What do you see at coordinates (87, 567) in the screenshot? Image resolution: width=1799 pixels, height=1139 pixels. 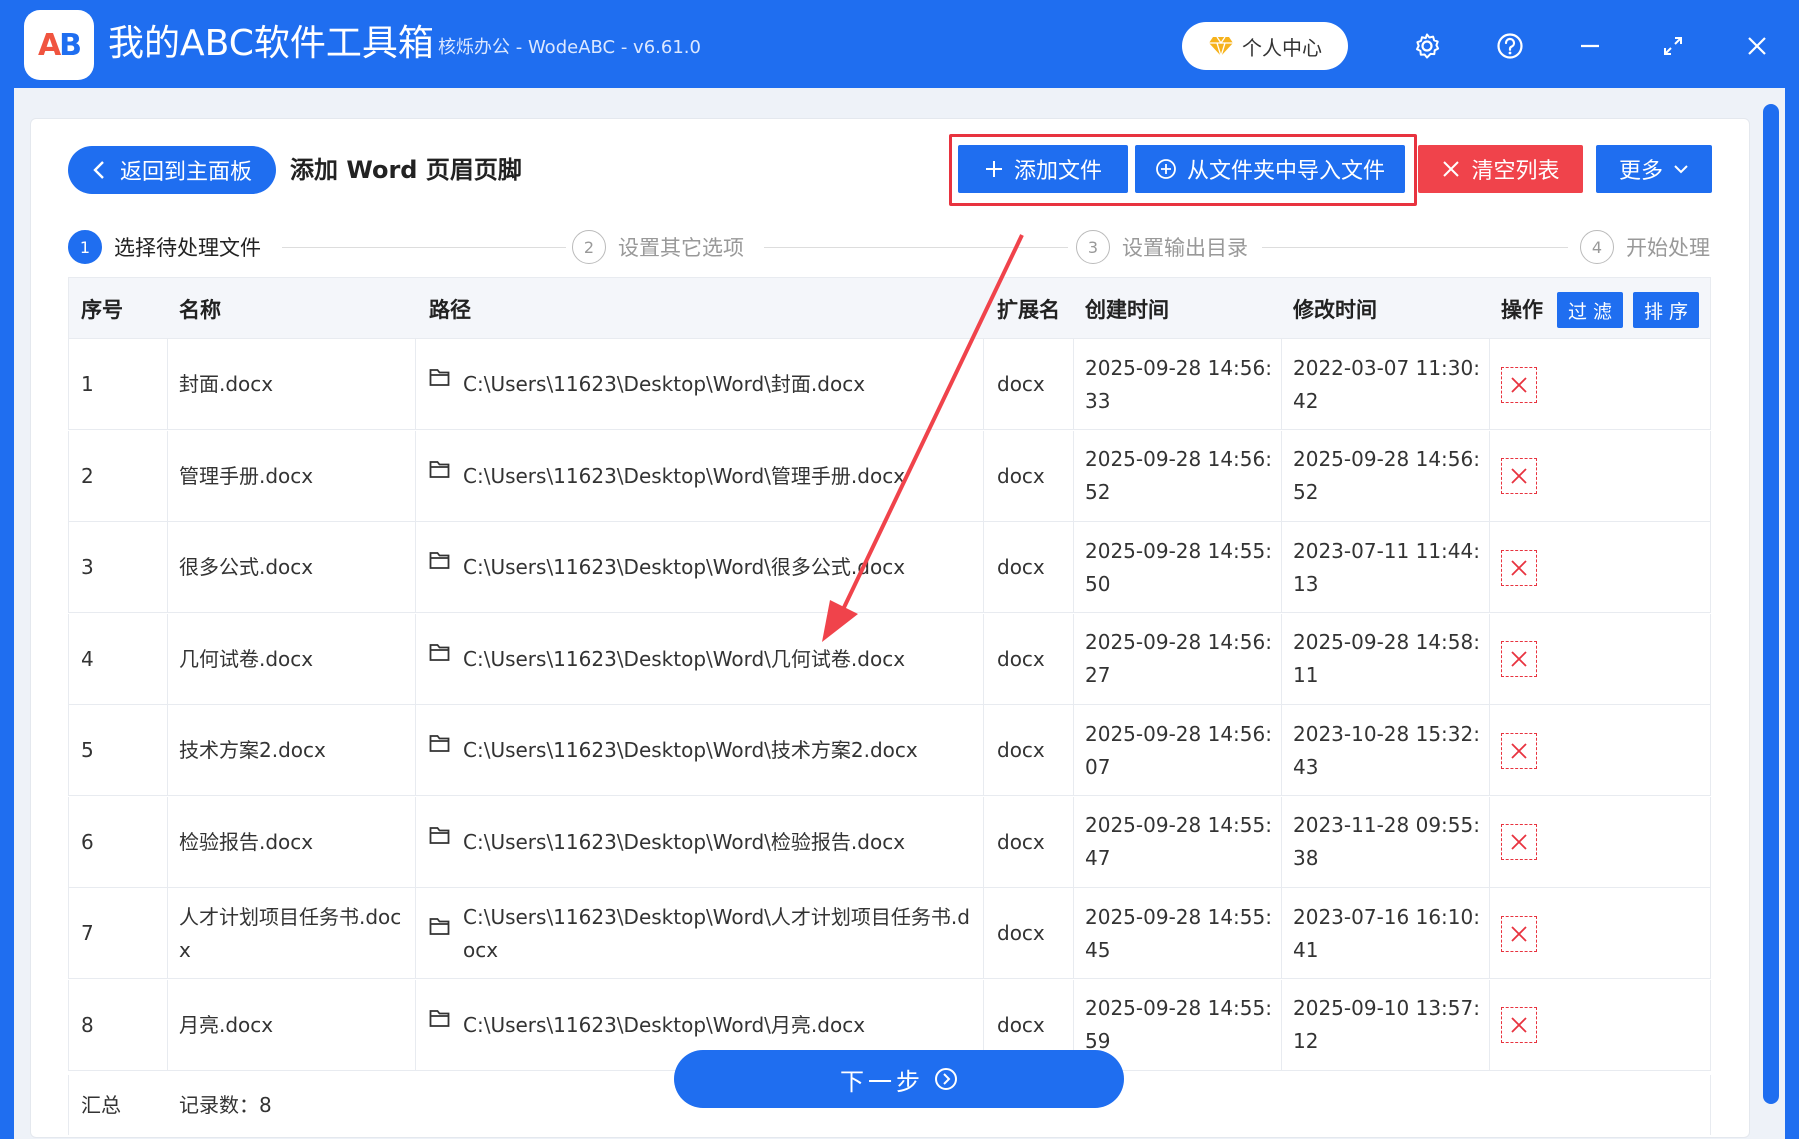 I see `cell-index: 3` at bounding box center [87, 567].